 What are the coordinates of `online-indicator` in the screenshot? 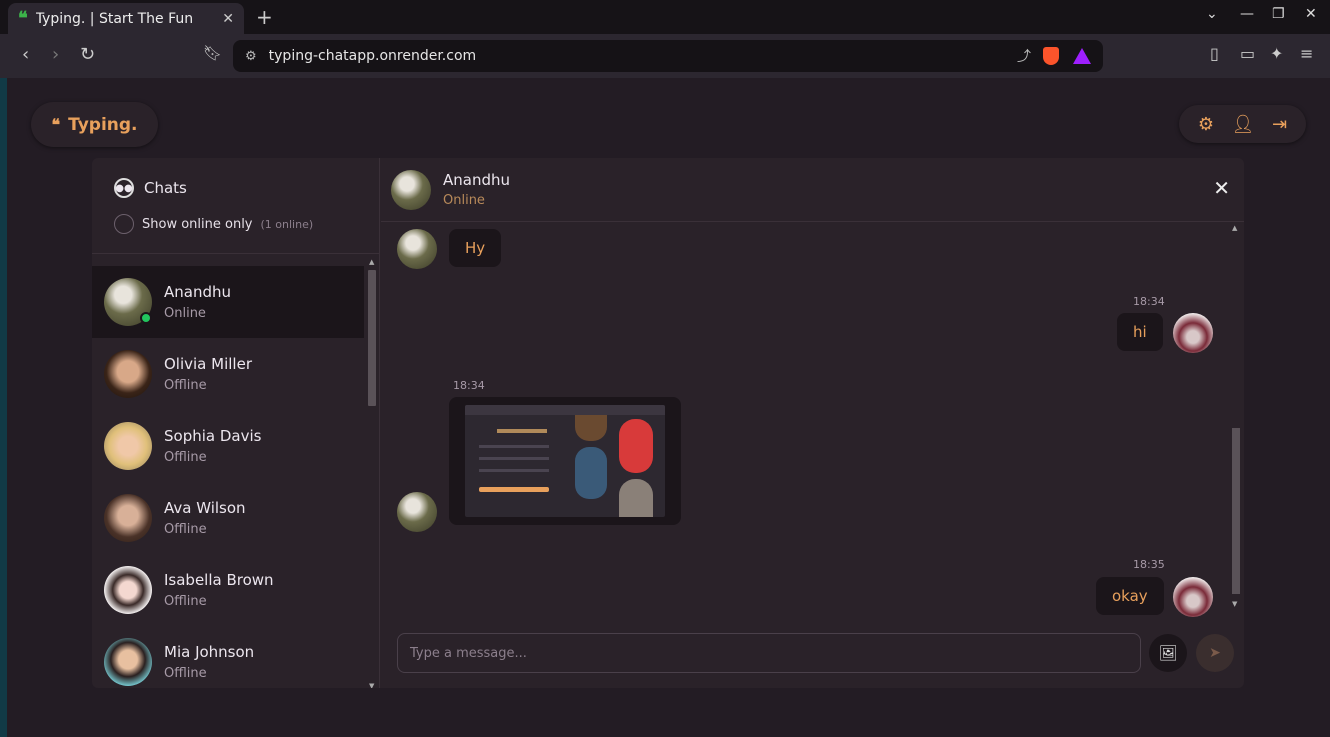 It's located at (146, 318).